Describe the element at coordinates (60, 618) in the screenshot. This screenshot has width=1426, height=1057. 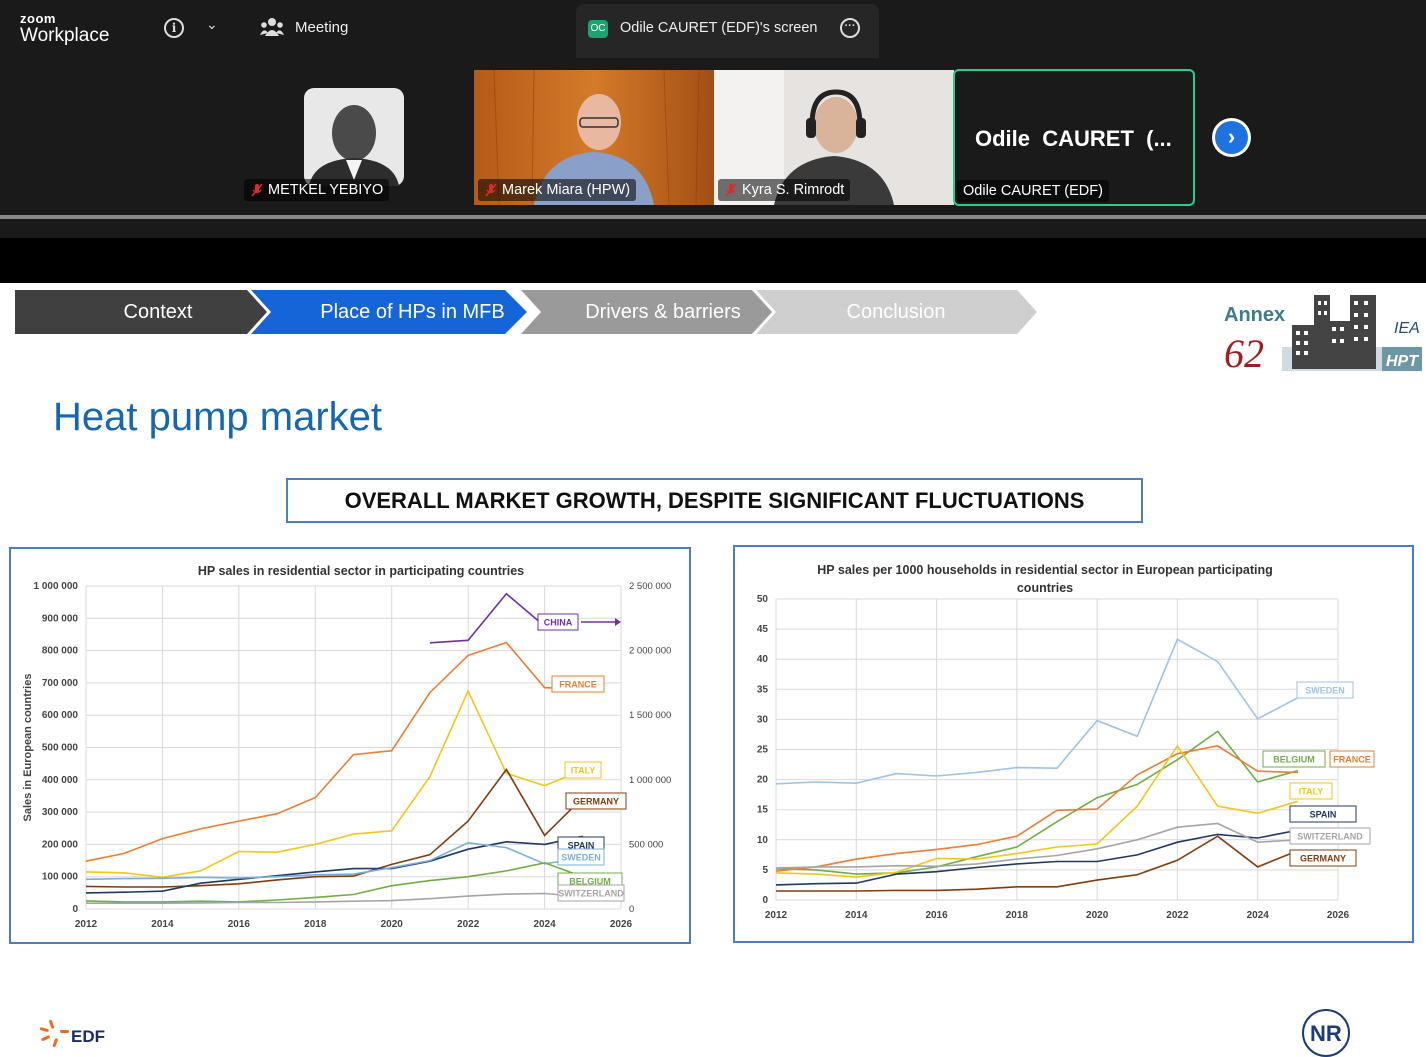
I see `y-tick-label: 900 000` at that location.